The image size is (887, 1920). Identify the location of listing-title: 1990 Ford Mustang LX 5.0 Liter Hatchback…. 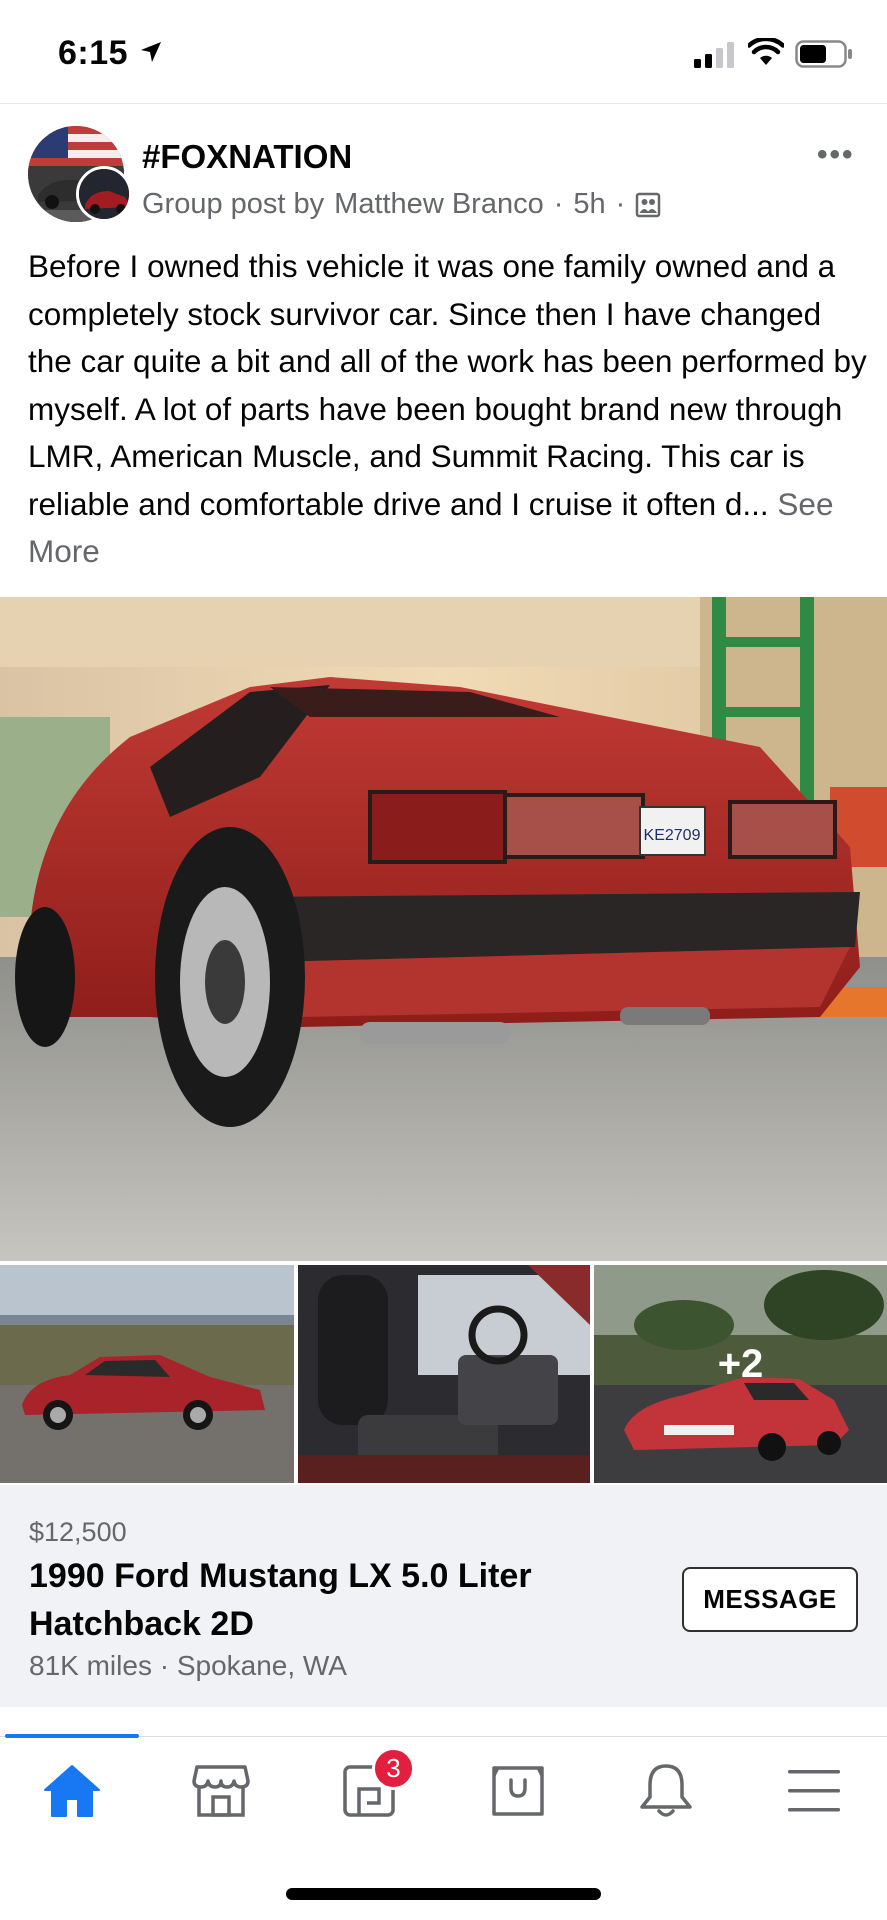
(309, 1600).